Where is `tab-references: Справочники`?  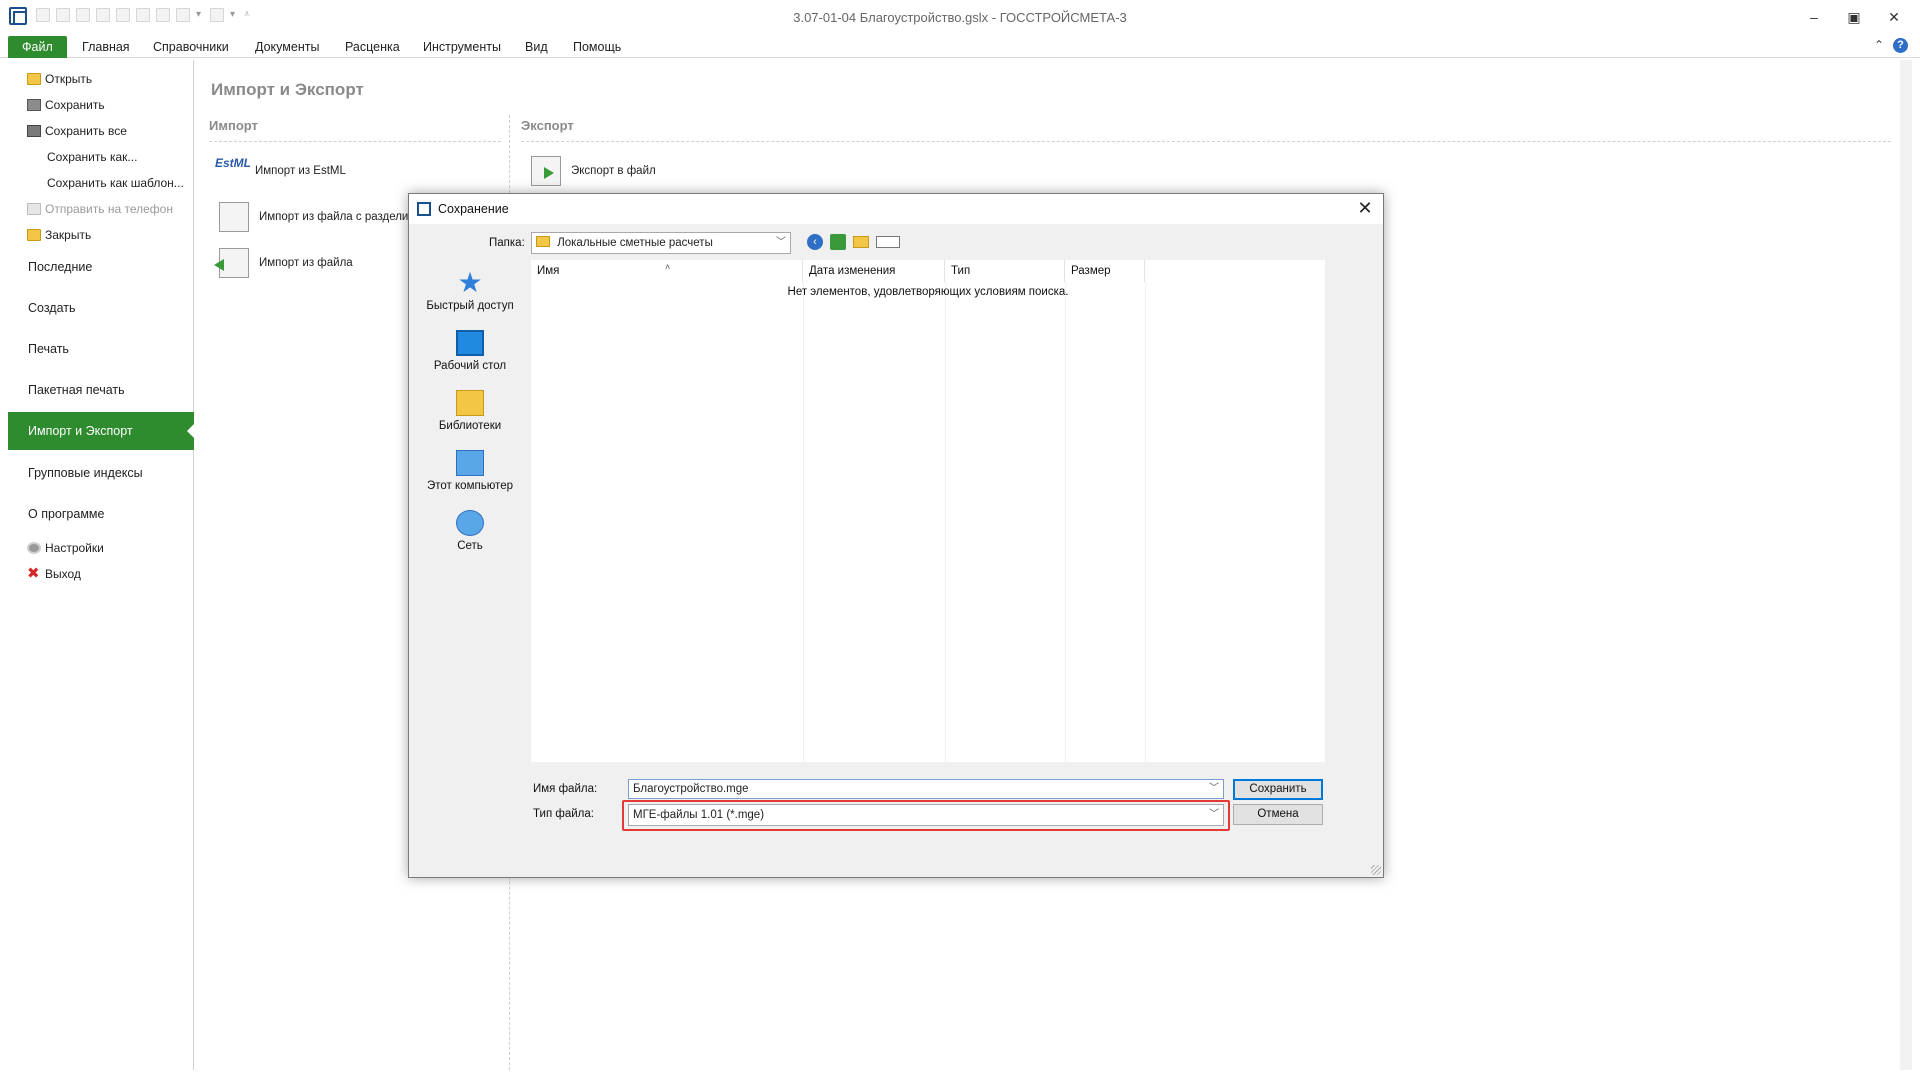
tab-references: Справочники is located at coordinates (191, 47).